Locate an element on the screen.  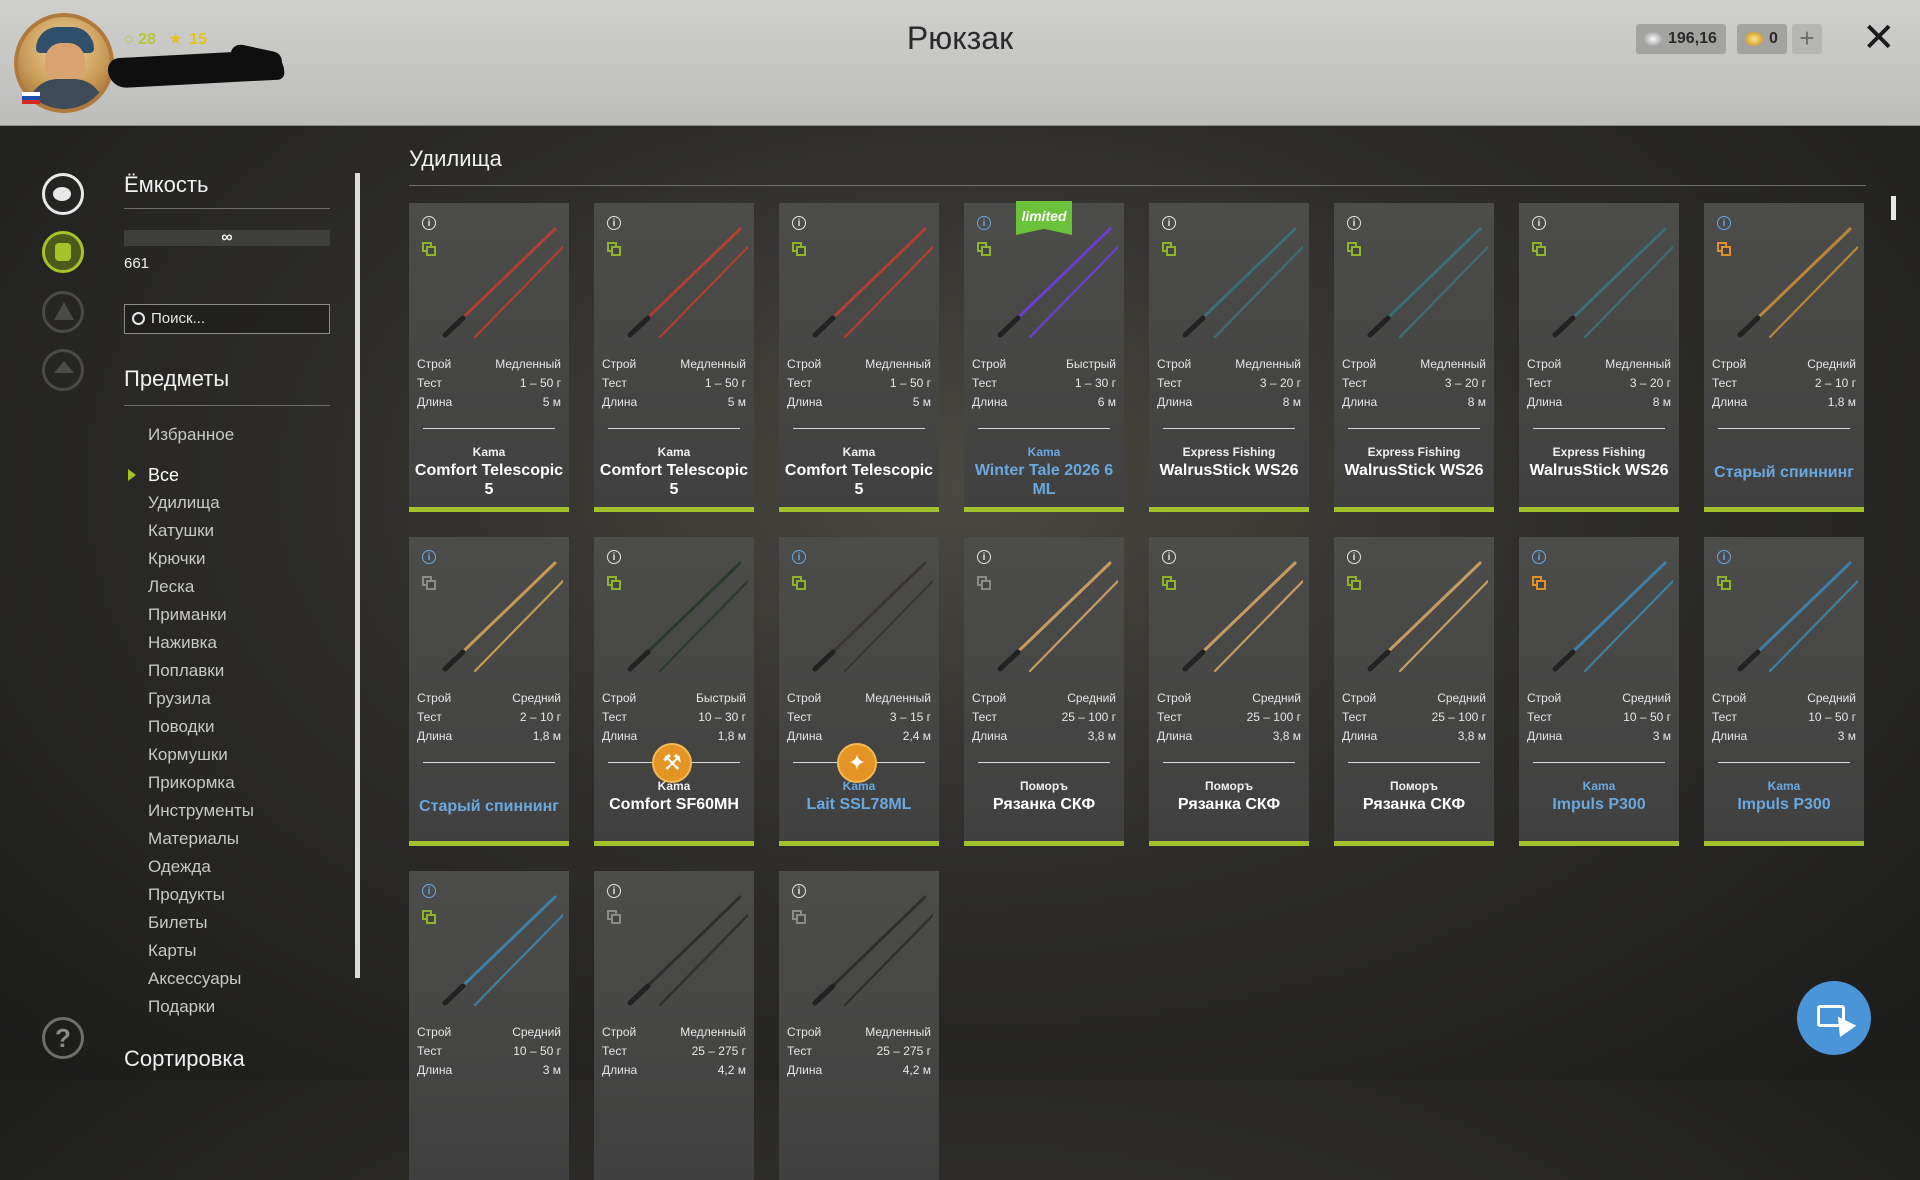
category-item: Прикормка is located at coordinates (201, 783).